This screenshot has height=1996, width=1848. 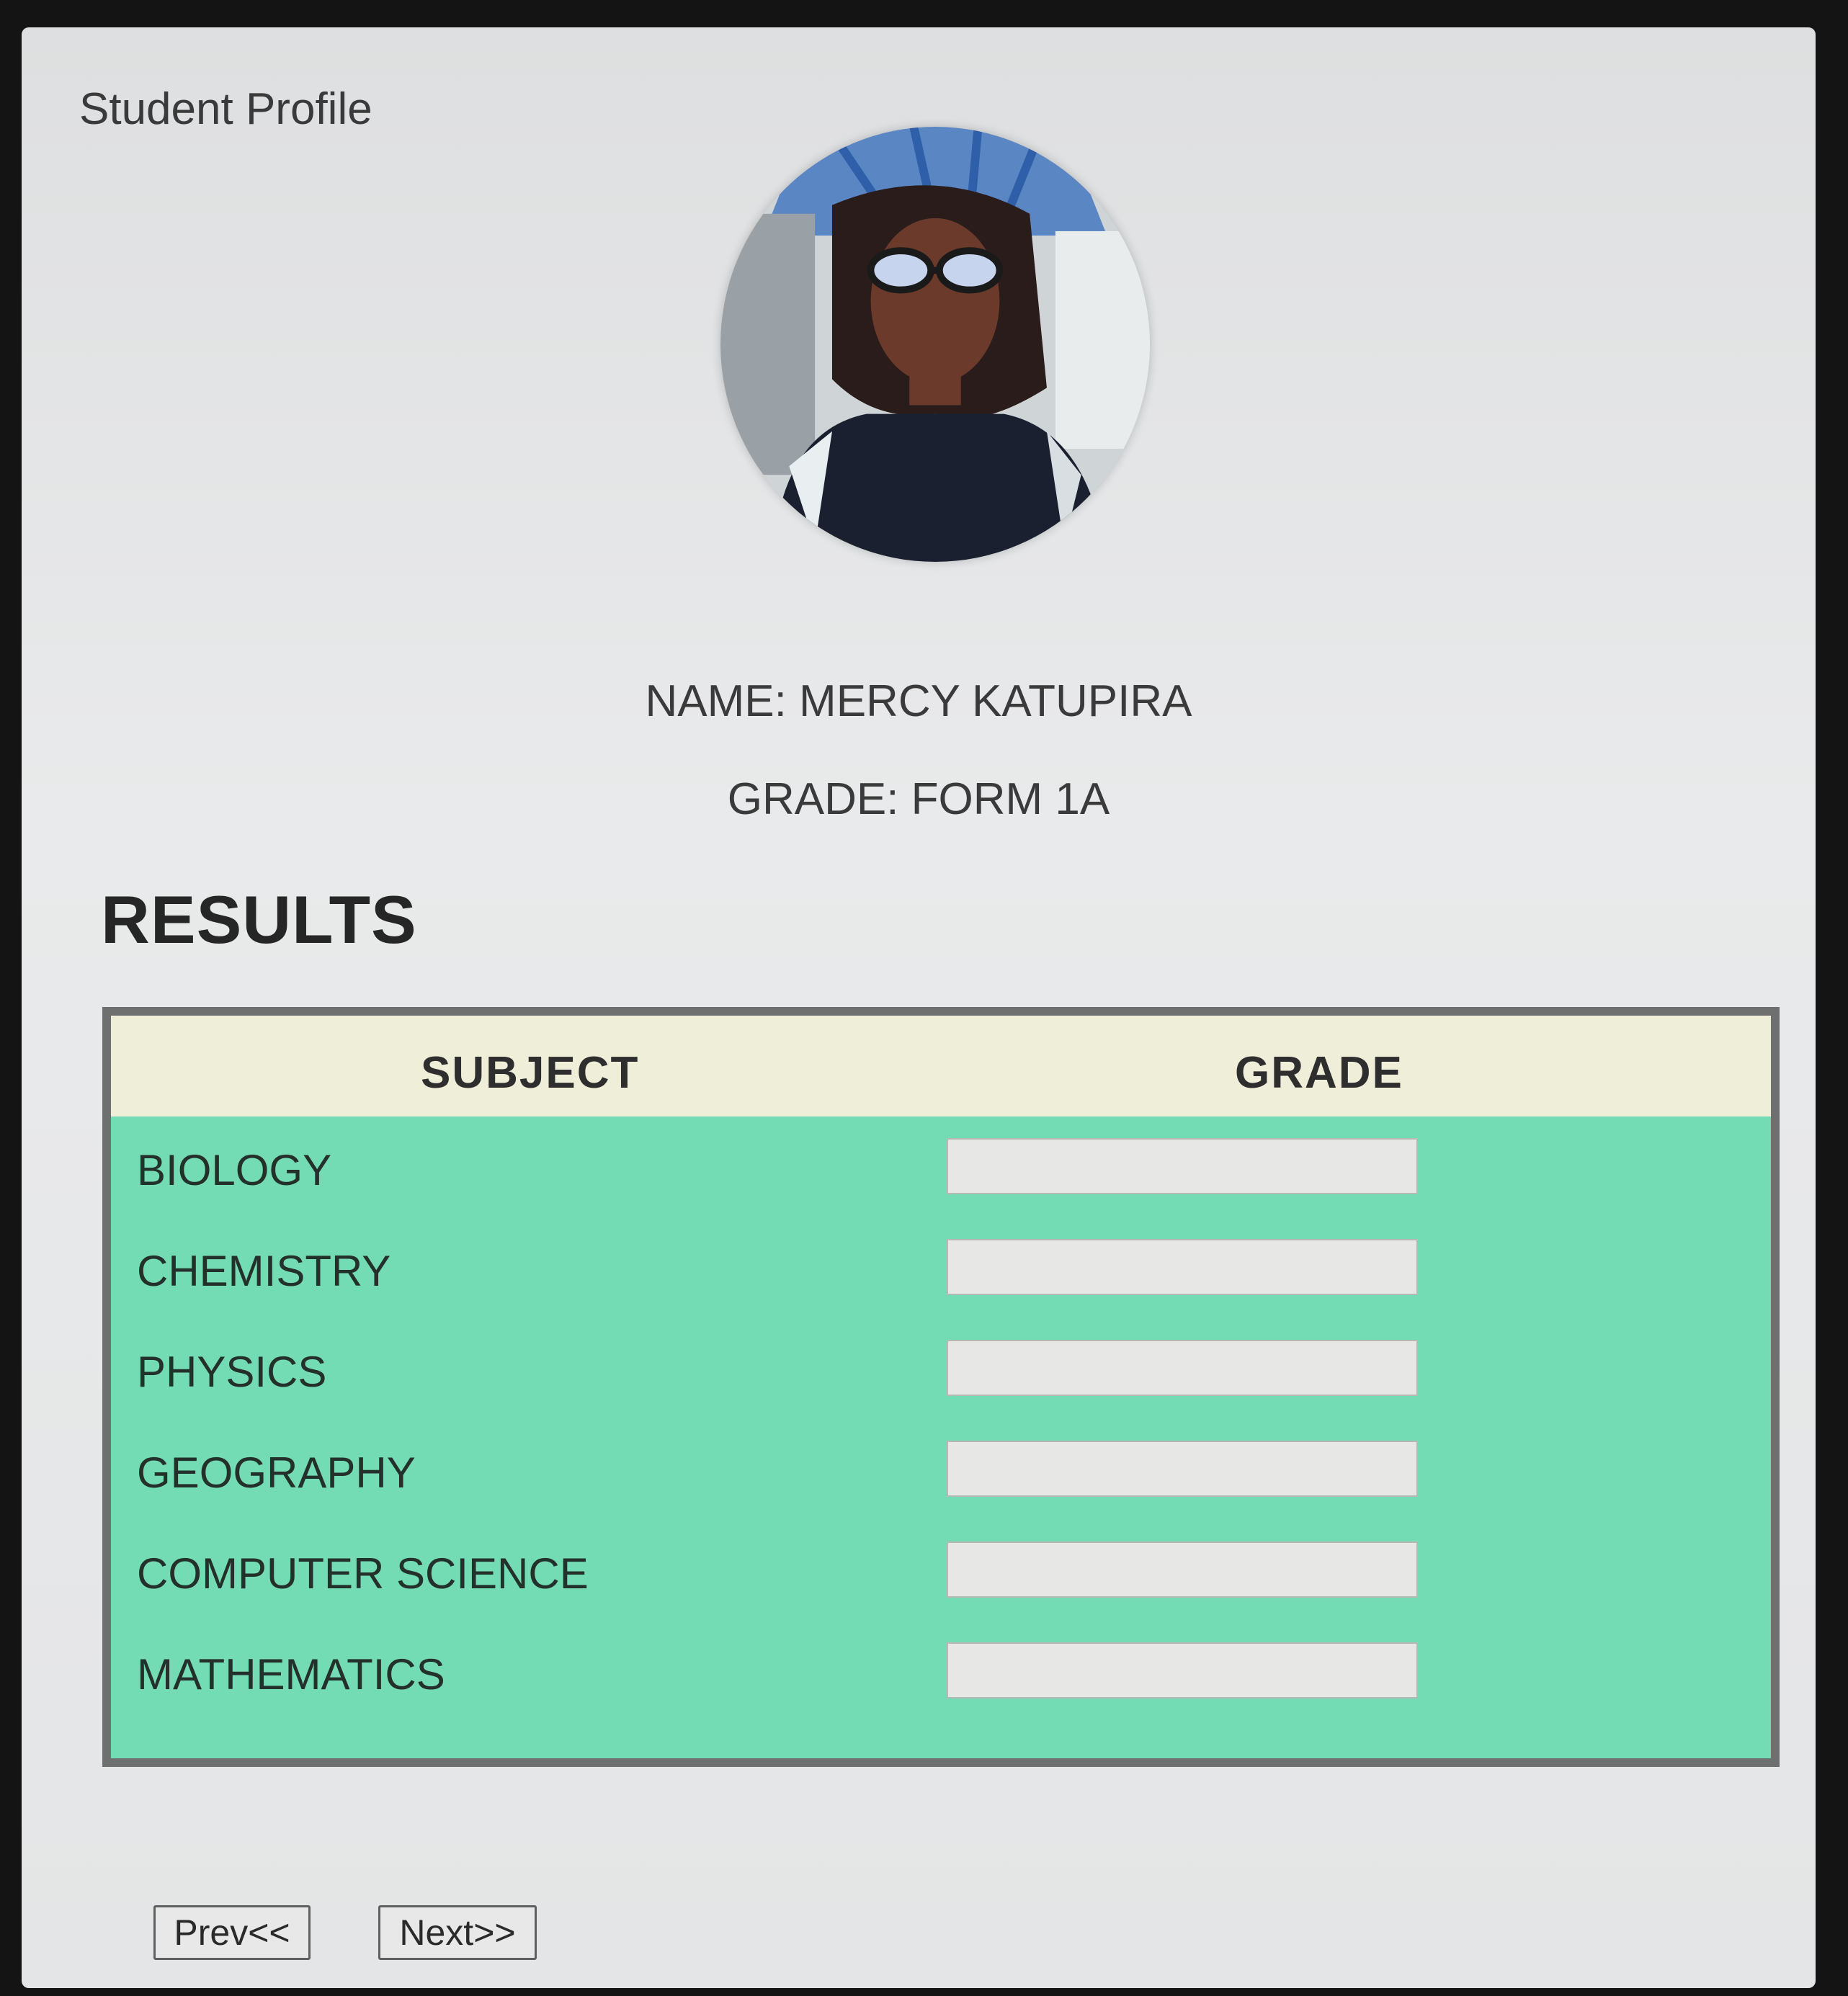 I want to click on window-title: Student Profile, so click(x=225, y=109).